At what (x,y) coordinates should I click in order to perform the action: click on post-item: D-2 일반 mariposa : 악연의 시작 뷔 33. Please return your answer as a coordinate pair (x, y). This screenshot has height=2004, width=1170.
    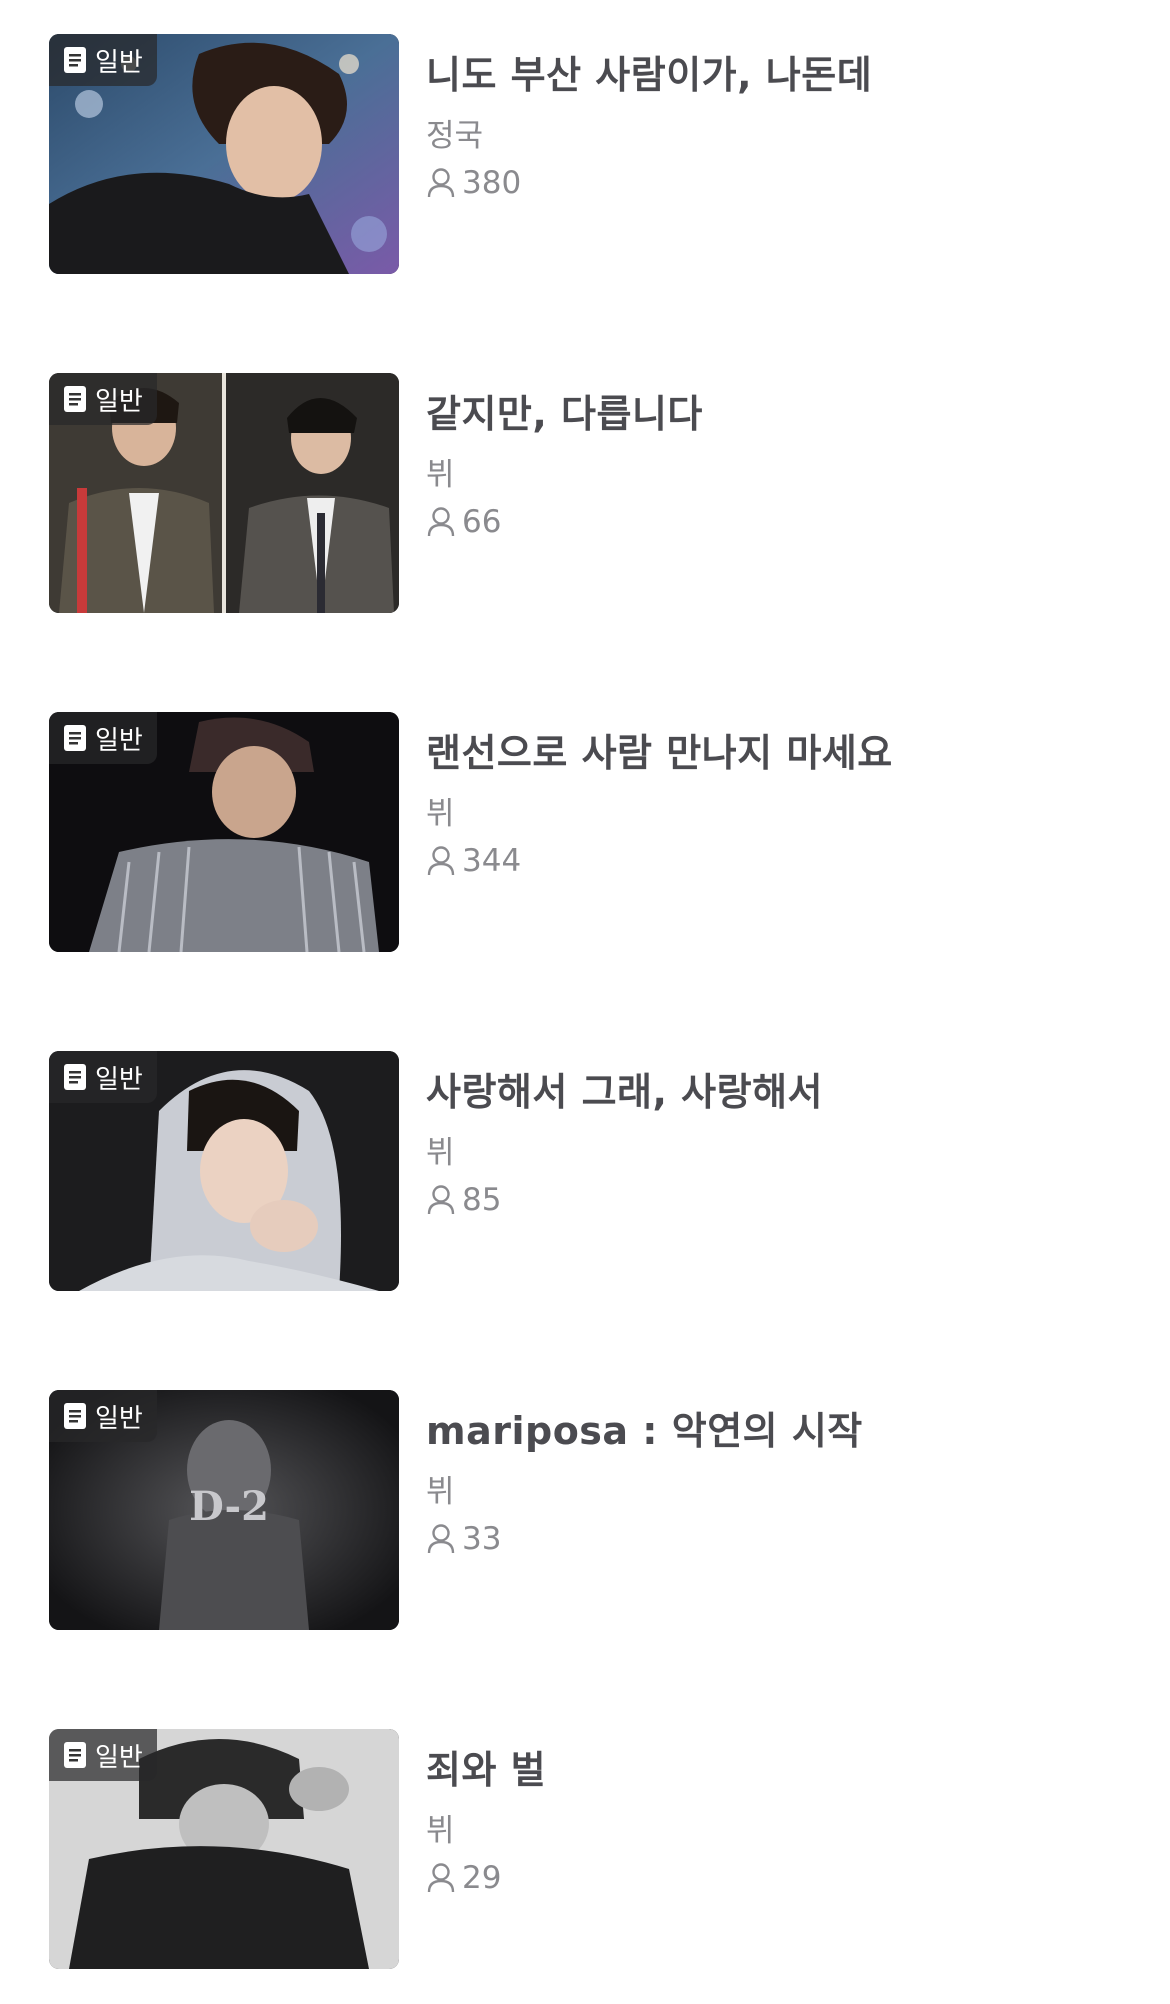
    Looking at the image, I should click on (589, 1510).